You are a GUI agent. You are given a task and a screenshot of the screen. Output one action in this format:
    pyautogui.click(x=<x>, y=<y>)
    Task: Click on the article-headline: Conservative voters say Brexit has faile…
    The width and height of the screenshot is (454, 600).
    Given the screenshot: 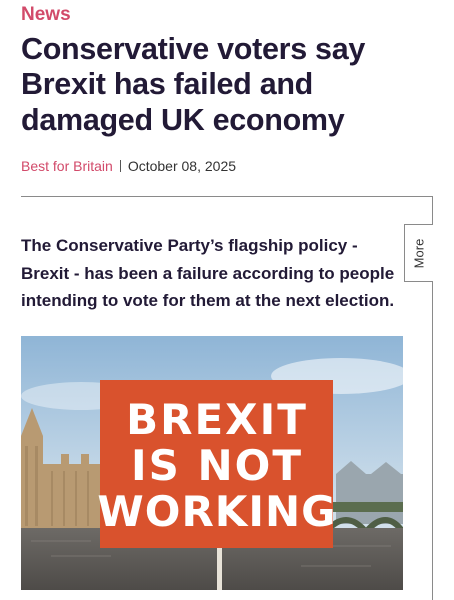 What is the action you would take?
    pyautogui.click(x=193, y=84)
    